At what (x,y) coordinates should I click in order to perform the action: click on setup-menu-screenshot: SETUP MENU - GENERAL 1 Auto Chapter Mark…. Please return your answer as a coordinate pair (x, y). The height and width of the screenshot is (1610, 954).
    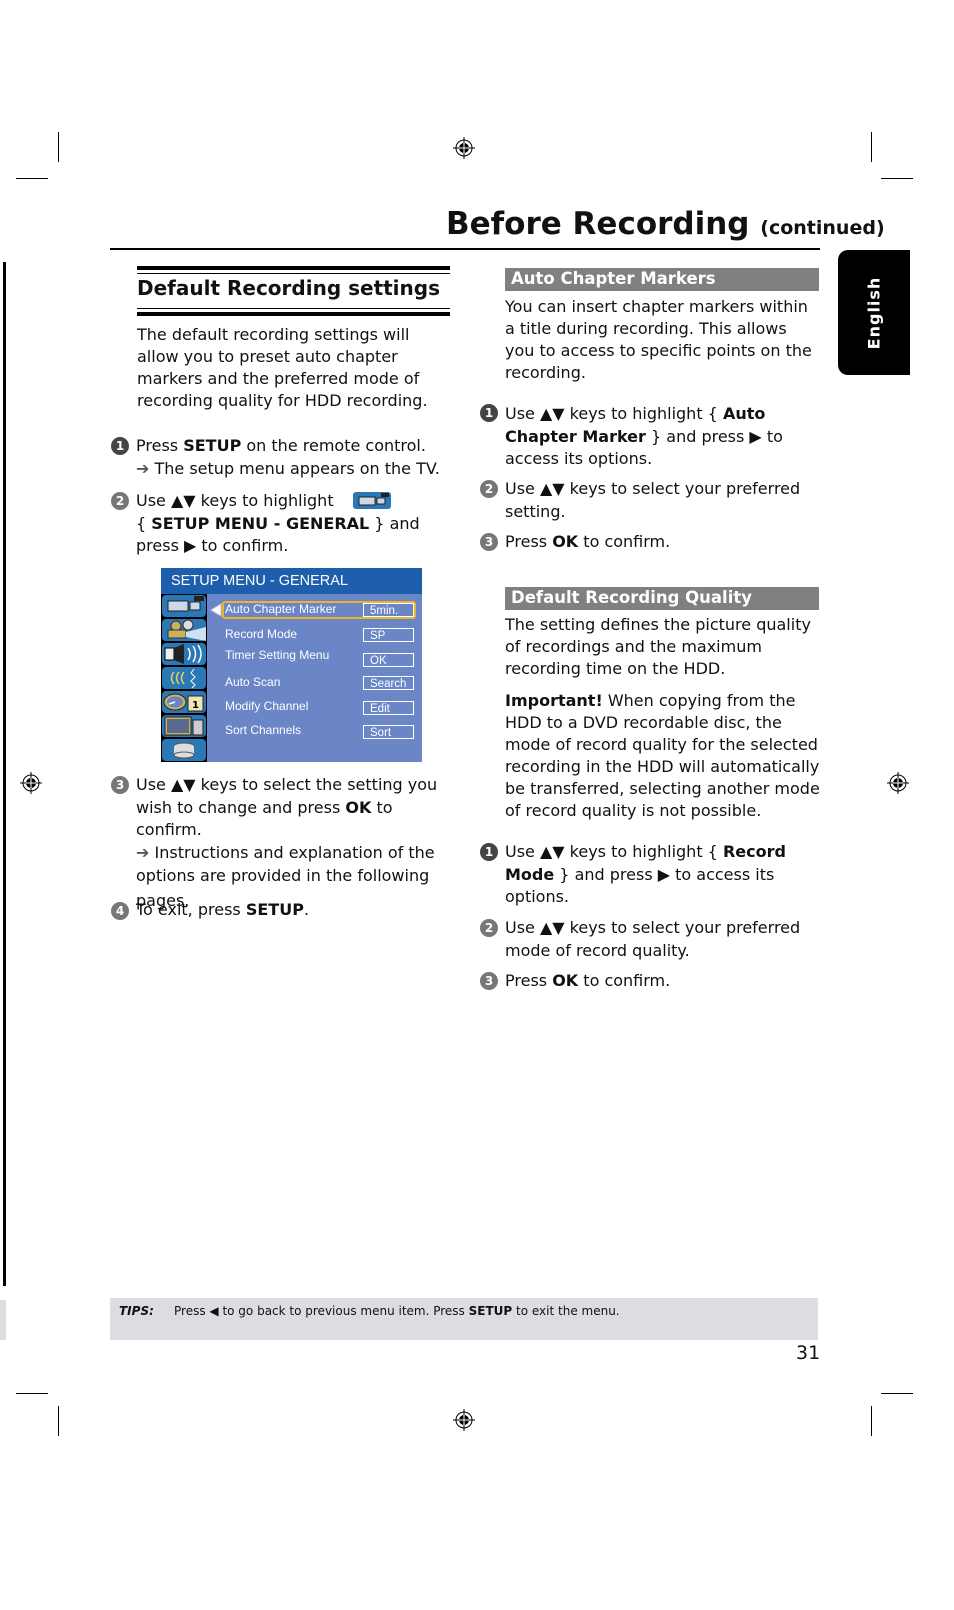
    Looking at the image, I should click on (291, 665).